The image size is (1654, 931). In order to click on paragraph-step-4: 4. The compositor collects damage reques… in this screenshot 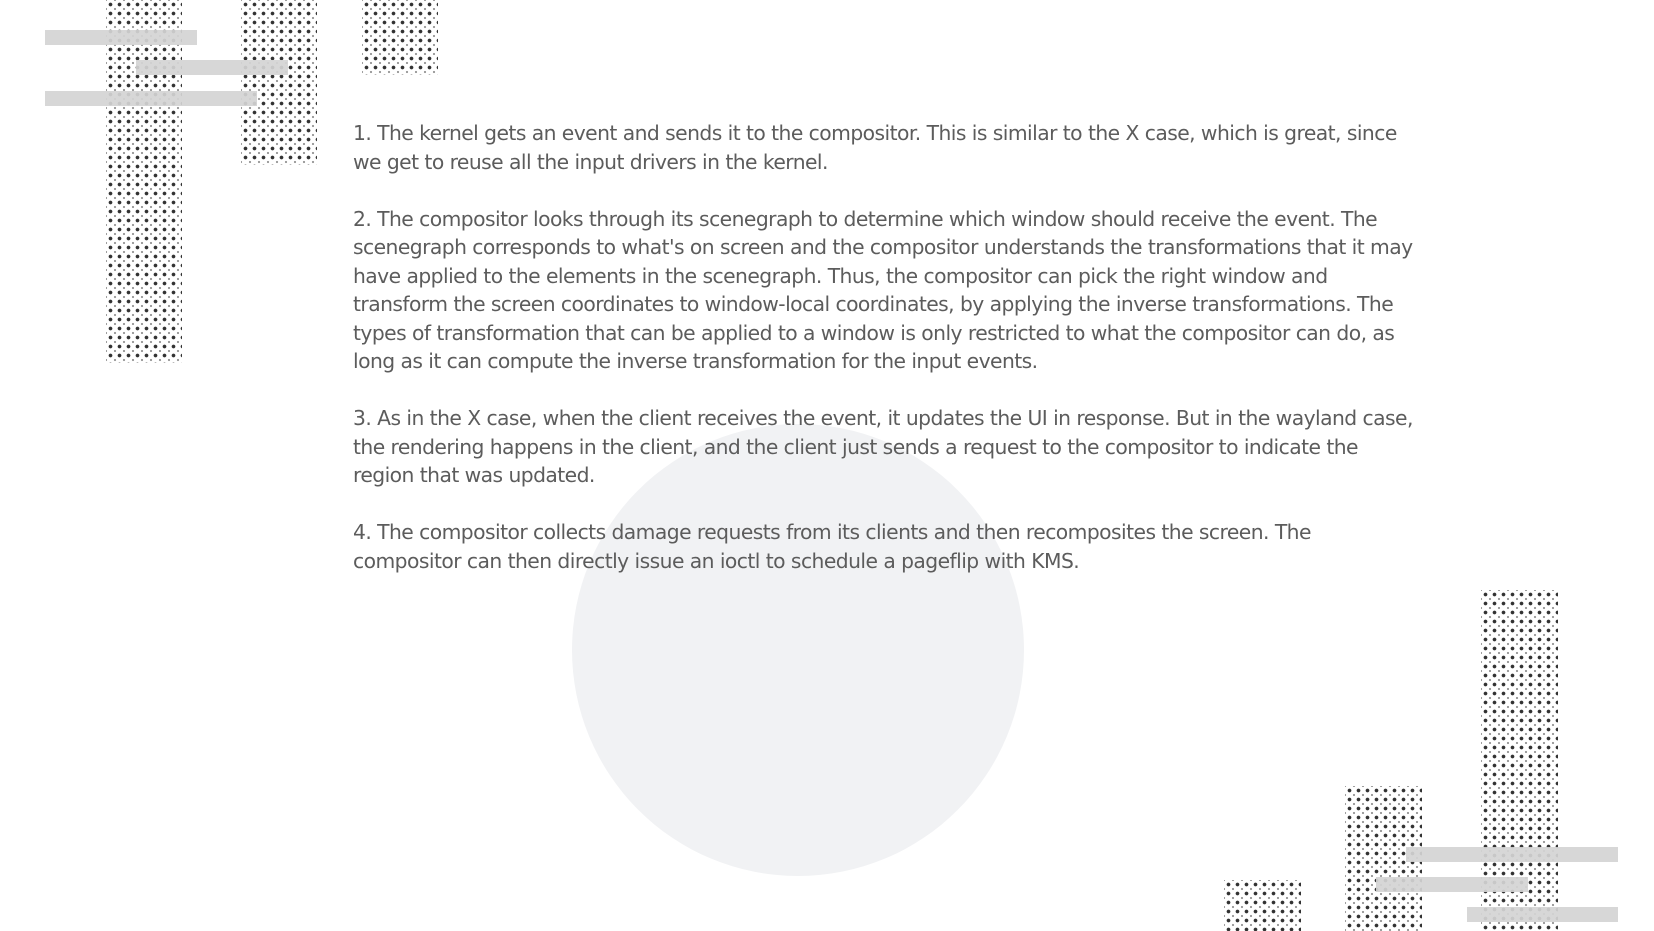, I will do `click(832, 546)`.